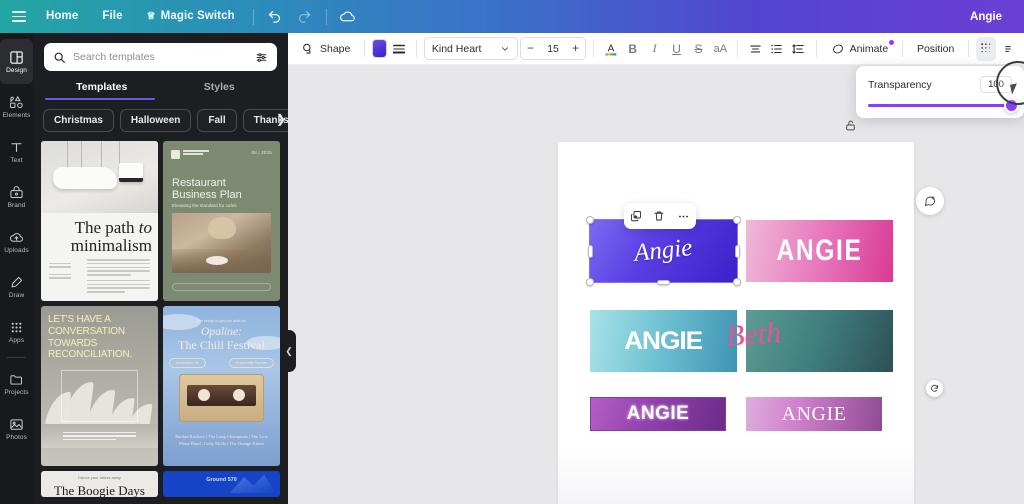 The width and height of the screenshot is (1024, 504). I want to click on add-comment-button, so click(930, 201).